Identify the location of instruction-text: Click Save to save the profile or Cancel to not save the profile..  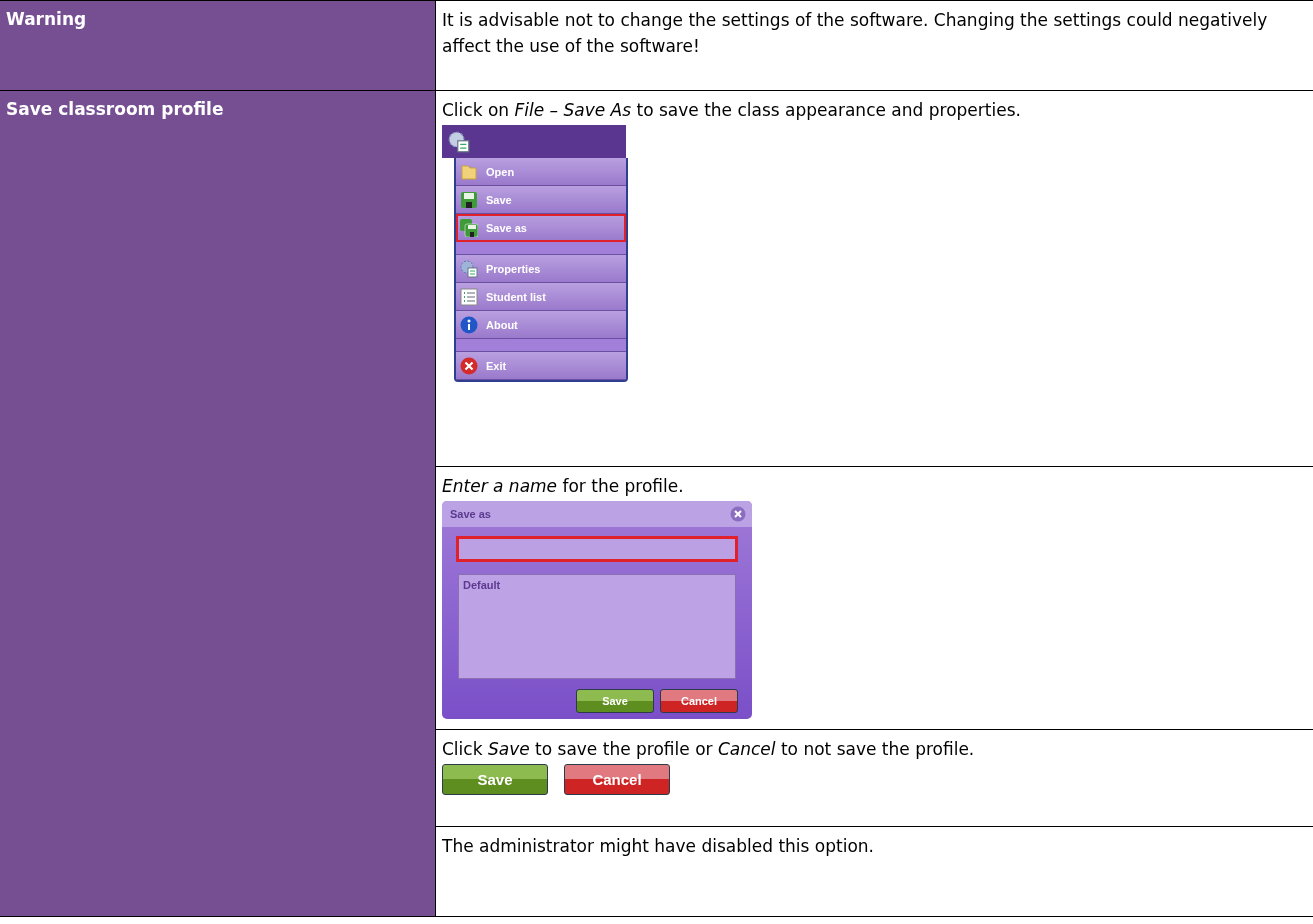
(709, 749).